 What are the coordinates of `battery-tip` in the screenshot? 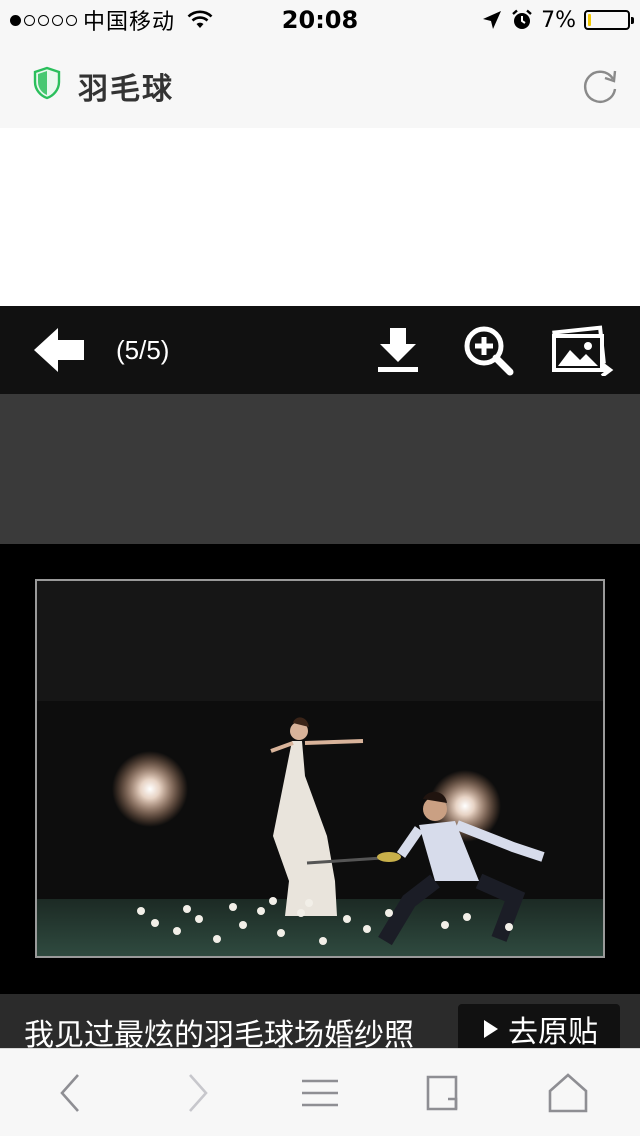 It's located at (632, 20).